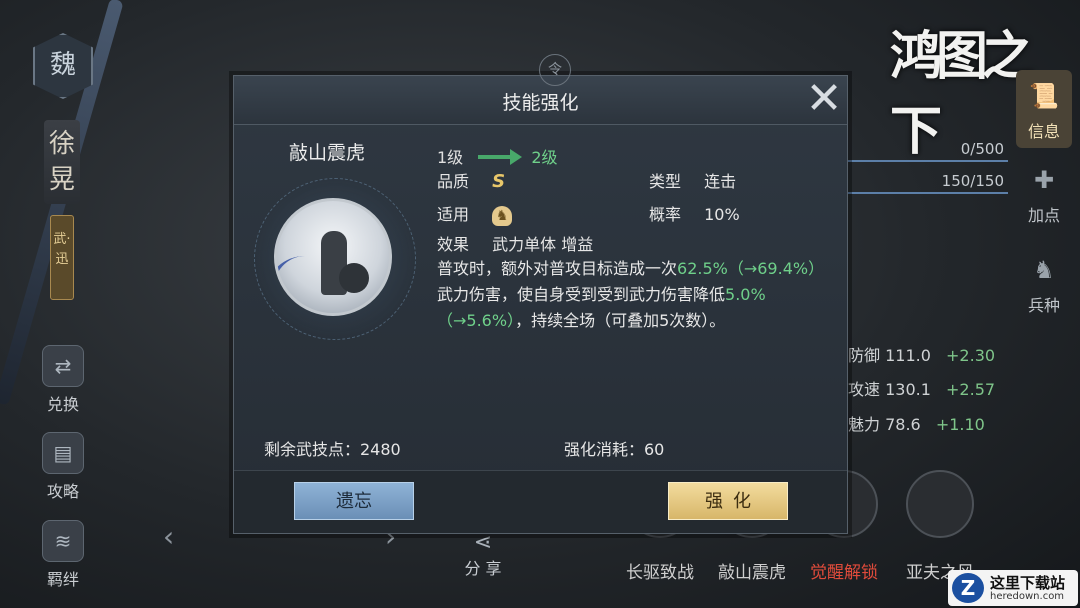  Describe the element at coordinates (499, 181) in the screenshot. I see `quality-value: S` at that location.